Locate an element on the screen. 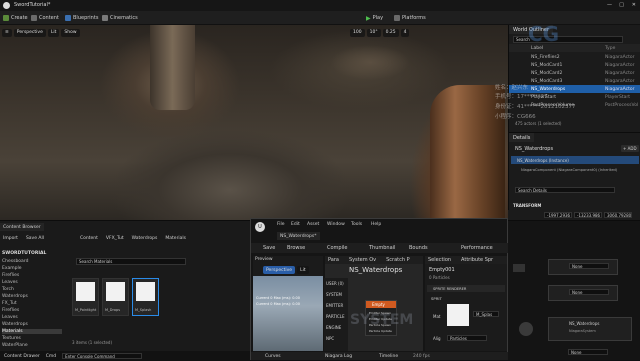 This screenshot has height=361, width=640. console-input: Enter Console Command is located at coordinates (102, 356).